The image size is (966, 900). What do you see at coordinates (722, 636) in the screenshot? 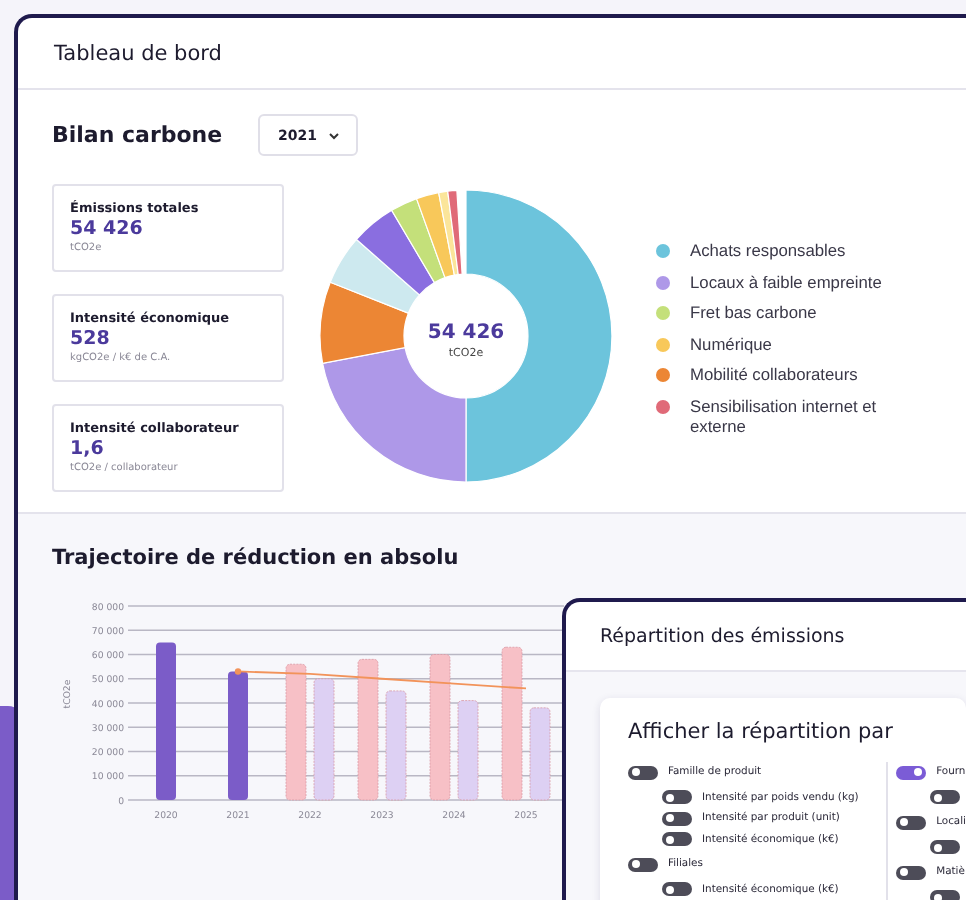
I see `panel-title: Répartition des émissions` at bounding box center [722, 636].